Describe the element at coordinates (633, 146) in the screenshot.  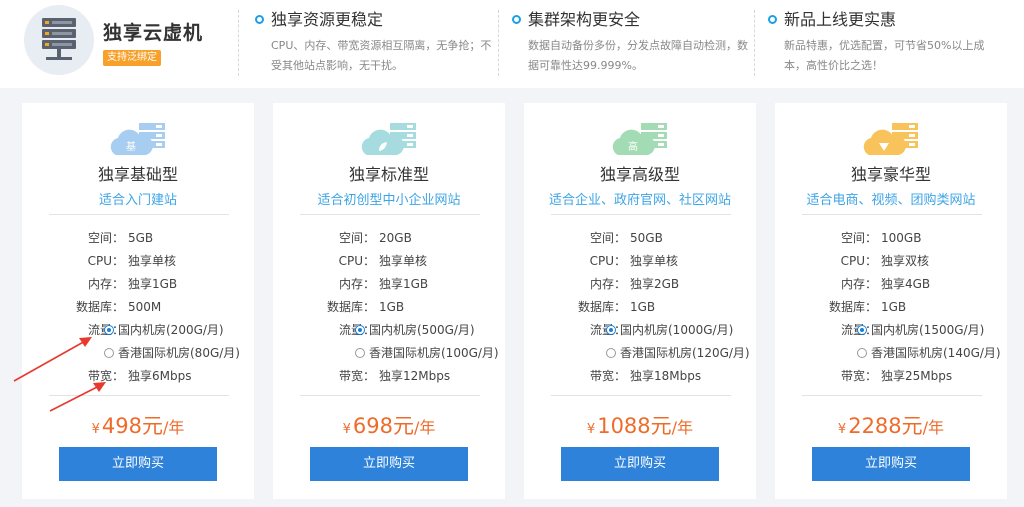
I see `plan-logo-char: 高` at that location.